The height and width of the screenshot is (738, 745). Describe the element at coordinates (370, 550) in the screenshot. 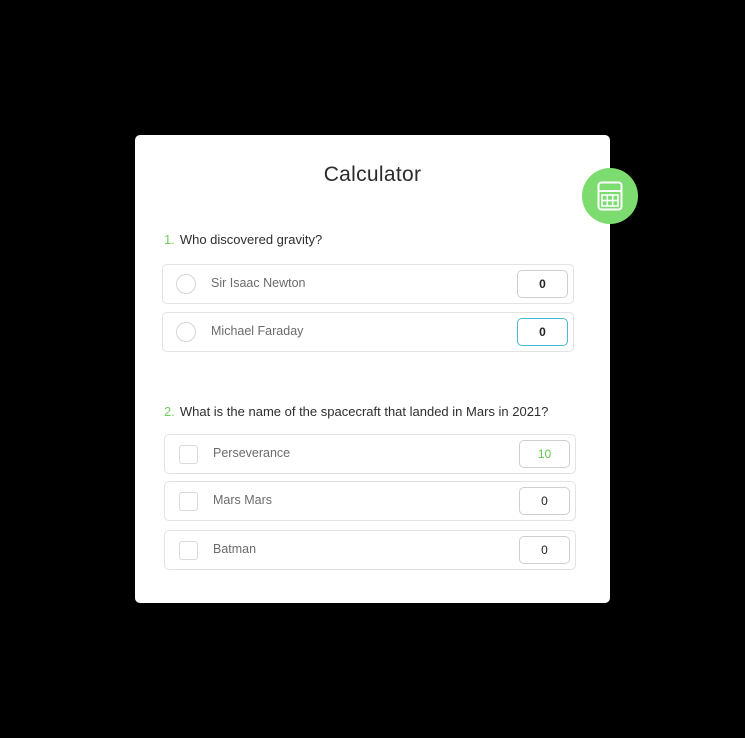

I see `option-batman: Batman 0` at that location.